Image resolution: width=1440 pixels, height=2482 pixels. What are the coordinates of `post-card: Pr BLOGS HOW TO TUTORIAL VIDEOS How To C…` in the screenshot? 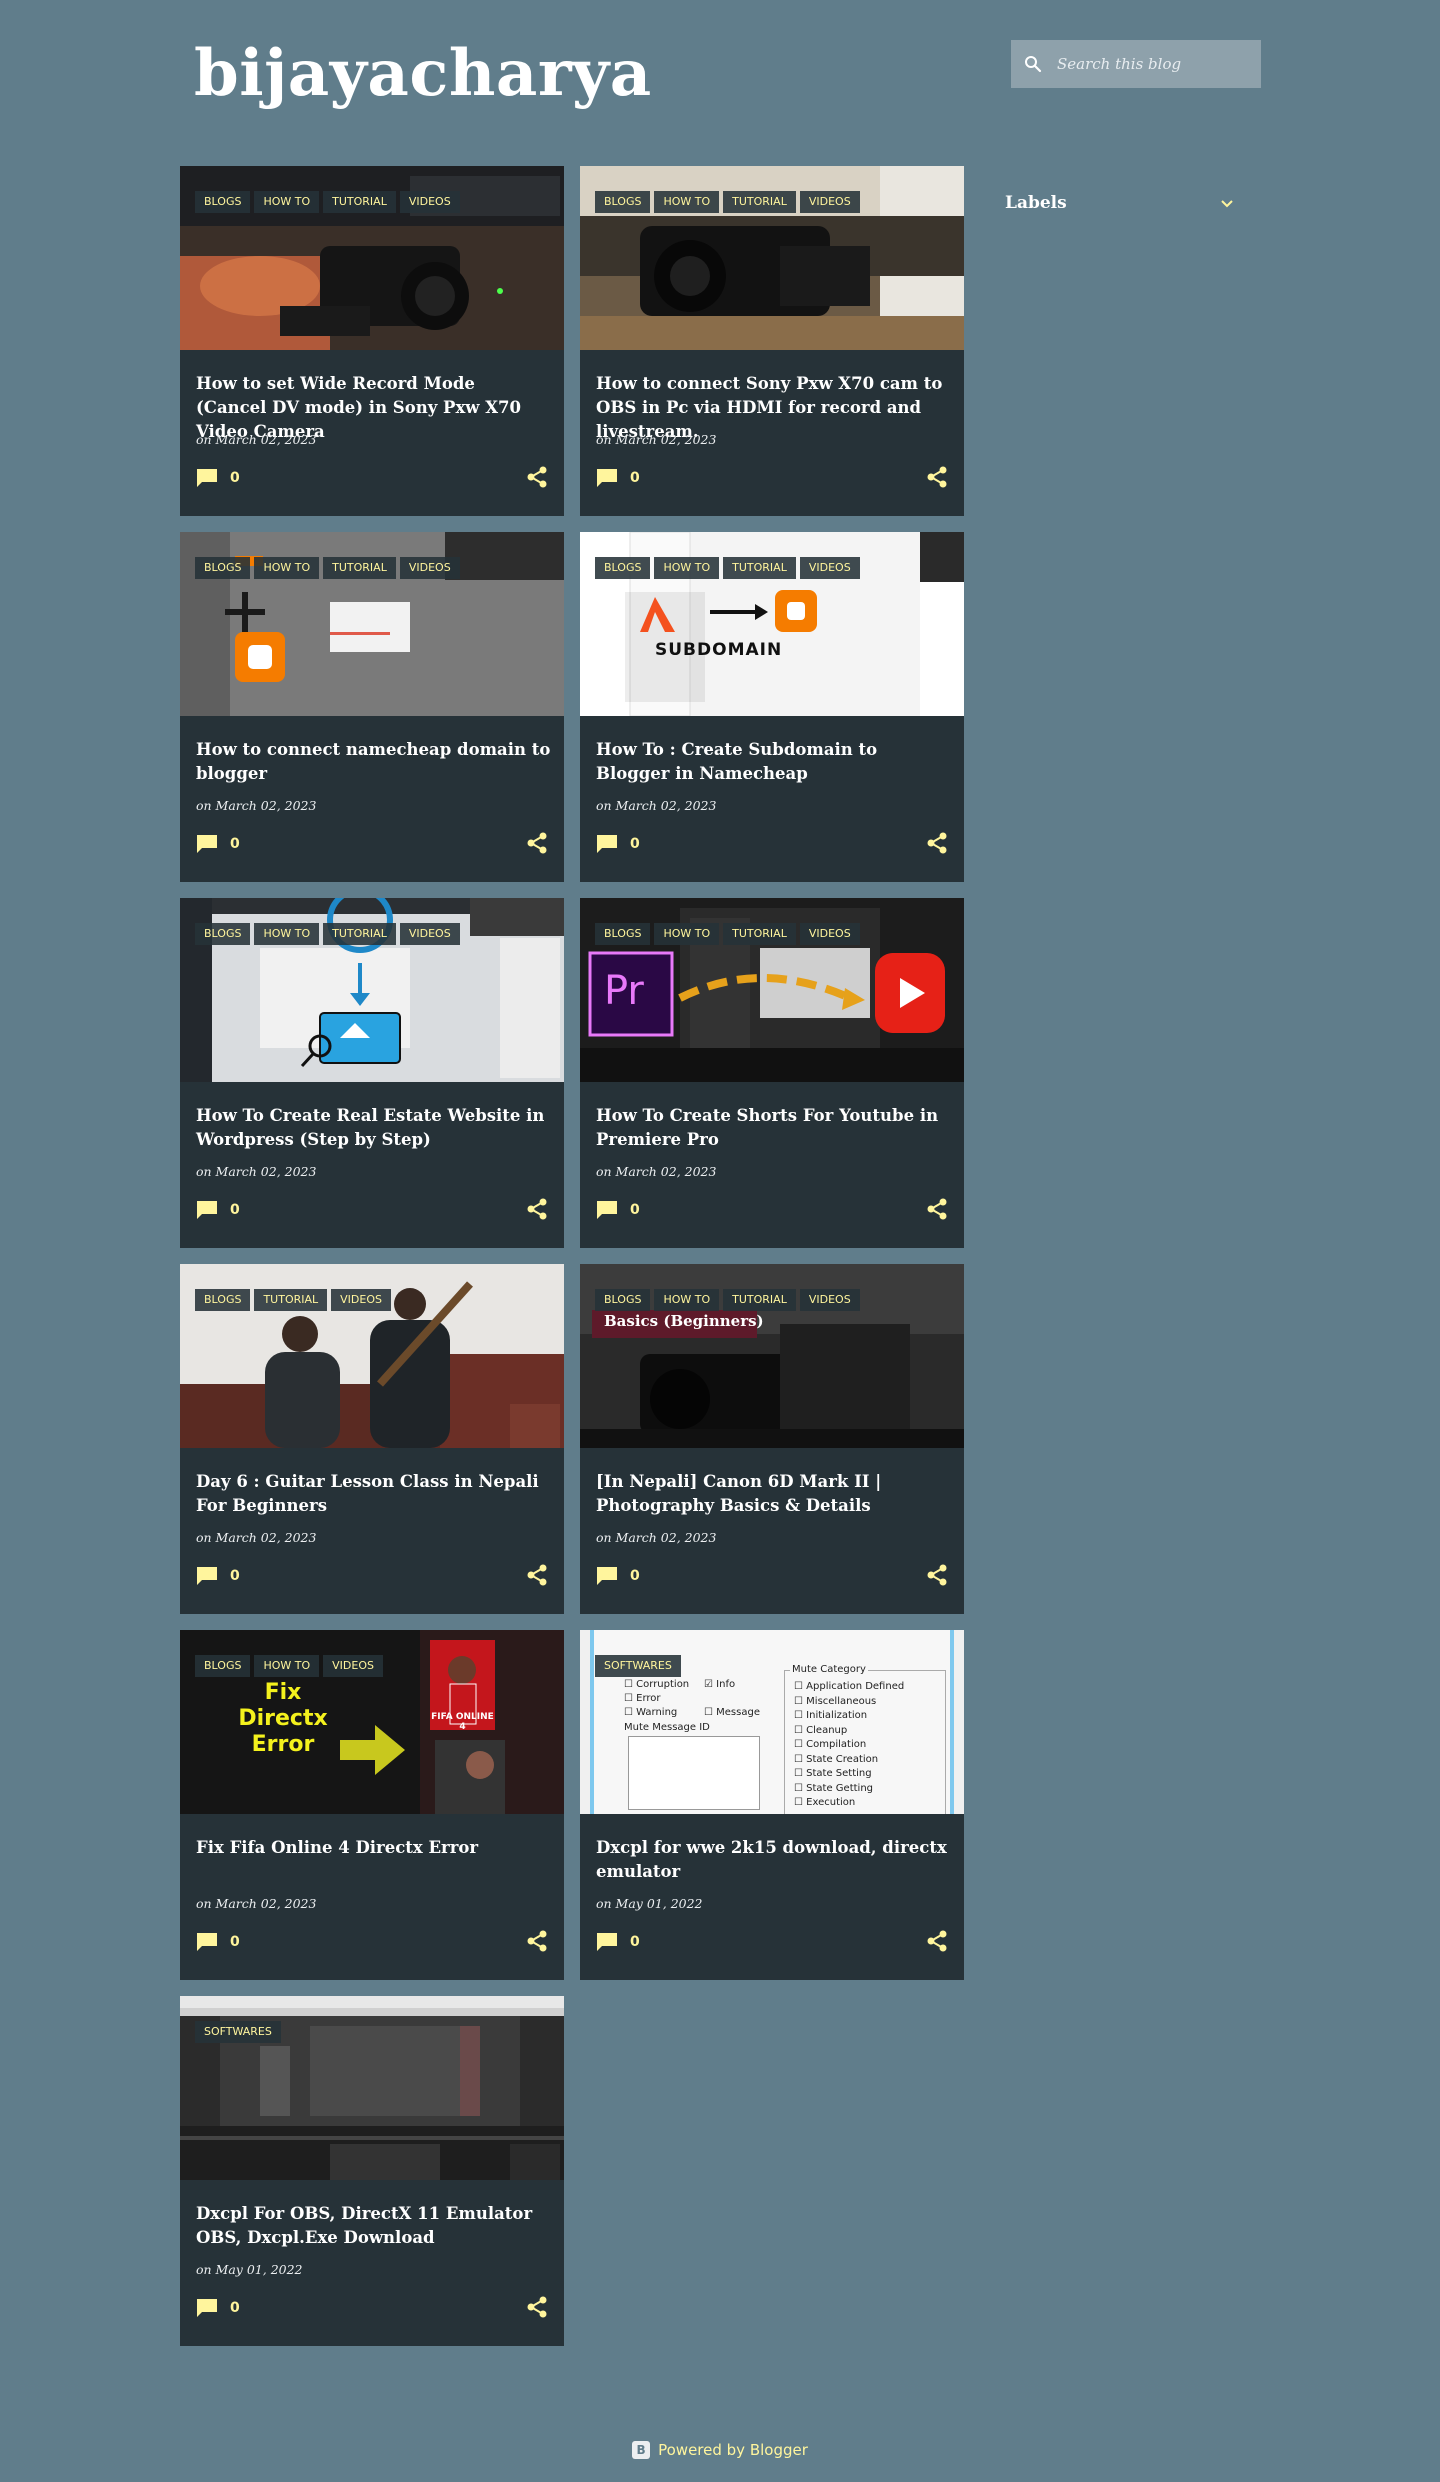 It's located at (772, 1073).